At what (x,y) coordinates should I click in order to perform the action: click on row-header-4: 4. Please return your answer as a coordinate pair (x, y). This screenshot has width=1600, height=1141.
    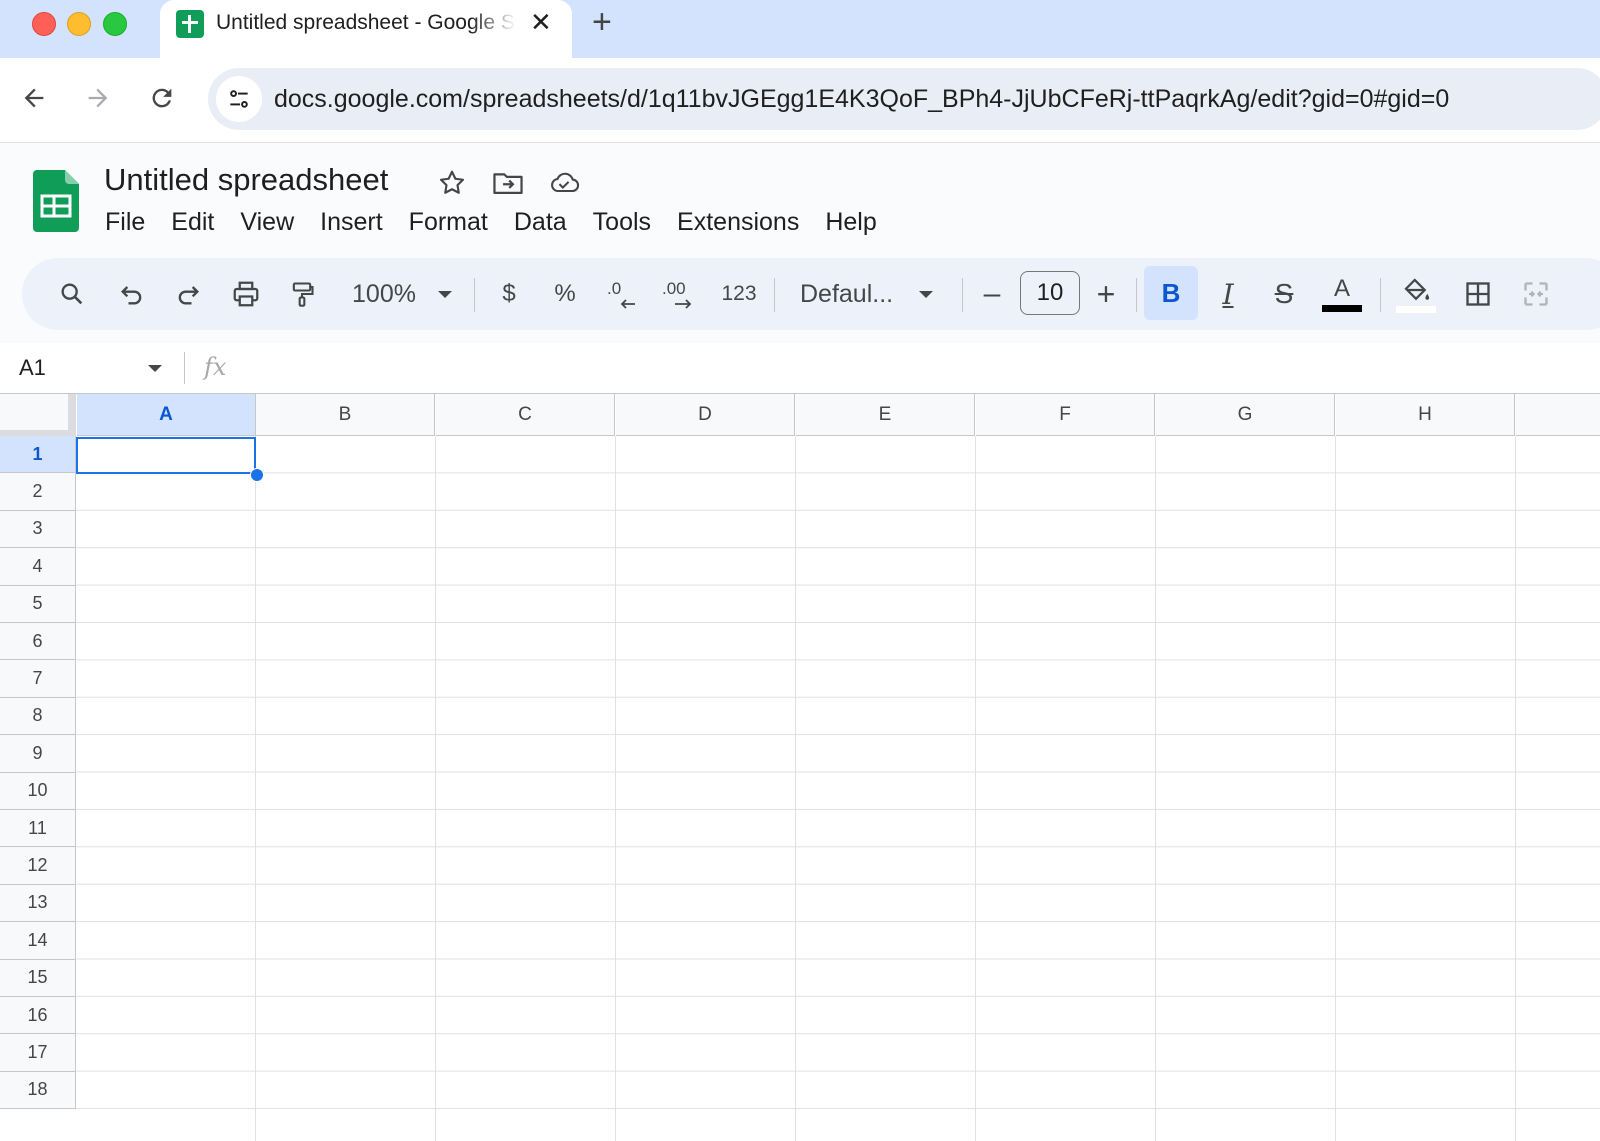
    Looking at the image, I should click on (38, 567).